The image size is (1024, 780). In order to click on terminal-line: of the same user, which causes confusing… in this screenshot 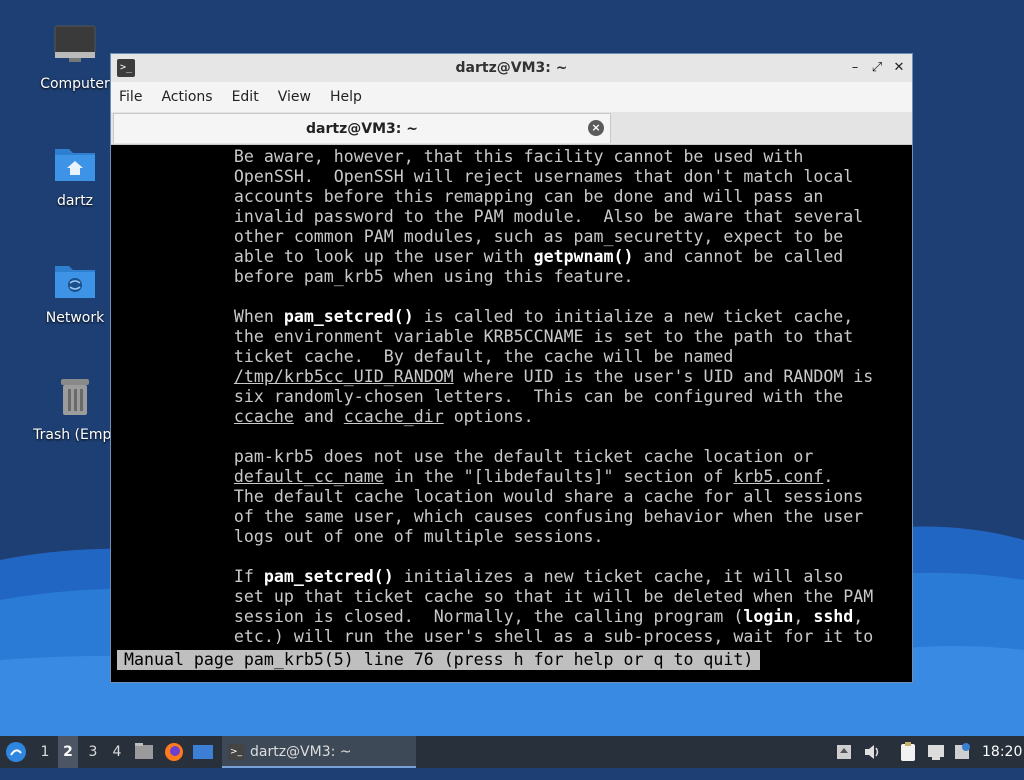, I will do `click(489, 516)`.